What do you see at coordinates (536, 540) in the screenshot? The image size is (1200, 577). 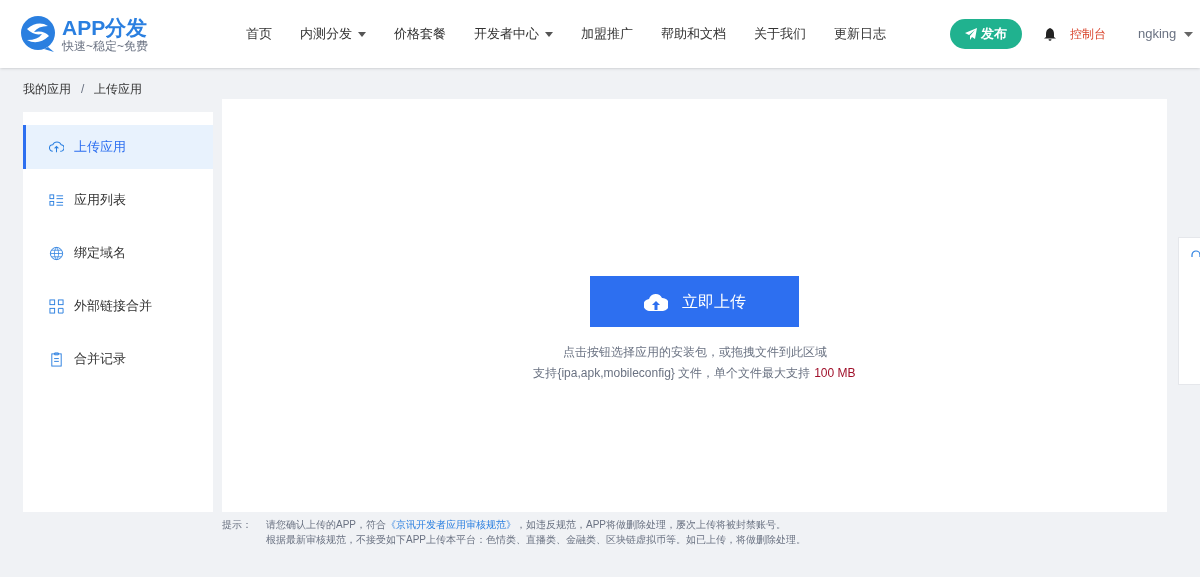 I see `notice-text: 根据最新审核规范，不接受如下APP上传本平台：色情类、直播类、金融类、区块链虚拟币等。如已上传，将做删除处理。` at bounding box center [536, 540].